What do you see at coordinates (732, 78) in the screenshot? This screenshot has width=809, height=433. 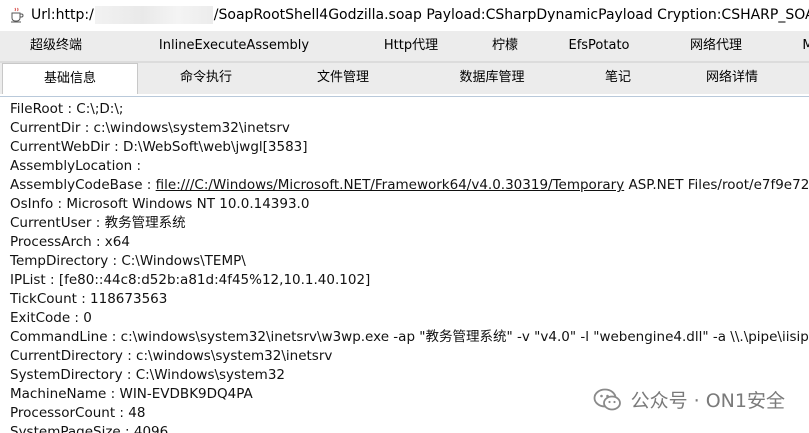 I see `tab-network-details: 网络详情` at bounding box center [732, 78].